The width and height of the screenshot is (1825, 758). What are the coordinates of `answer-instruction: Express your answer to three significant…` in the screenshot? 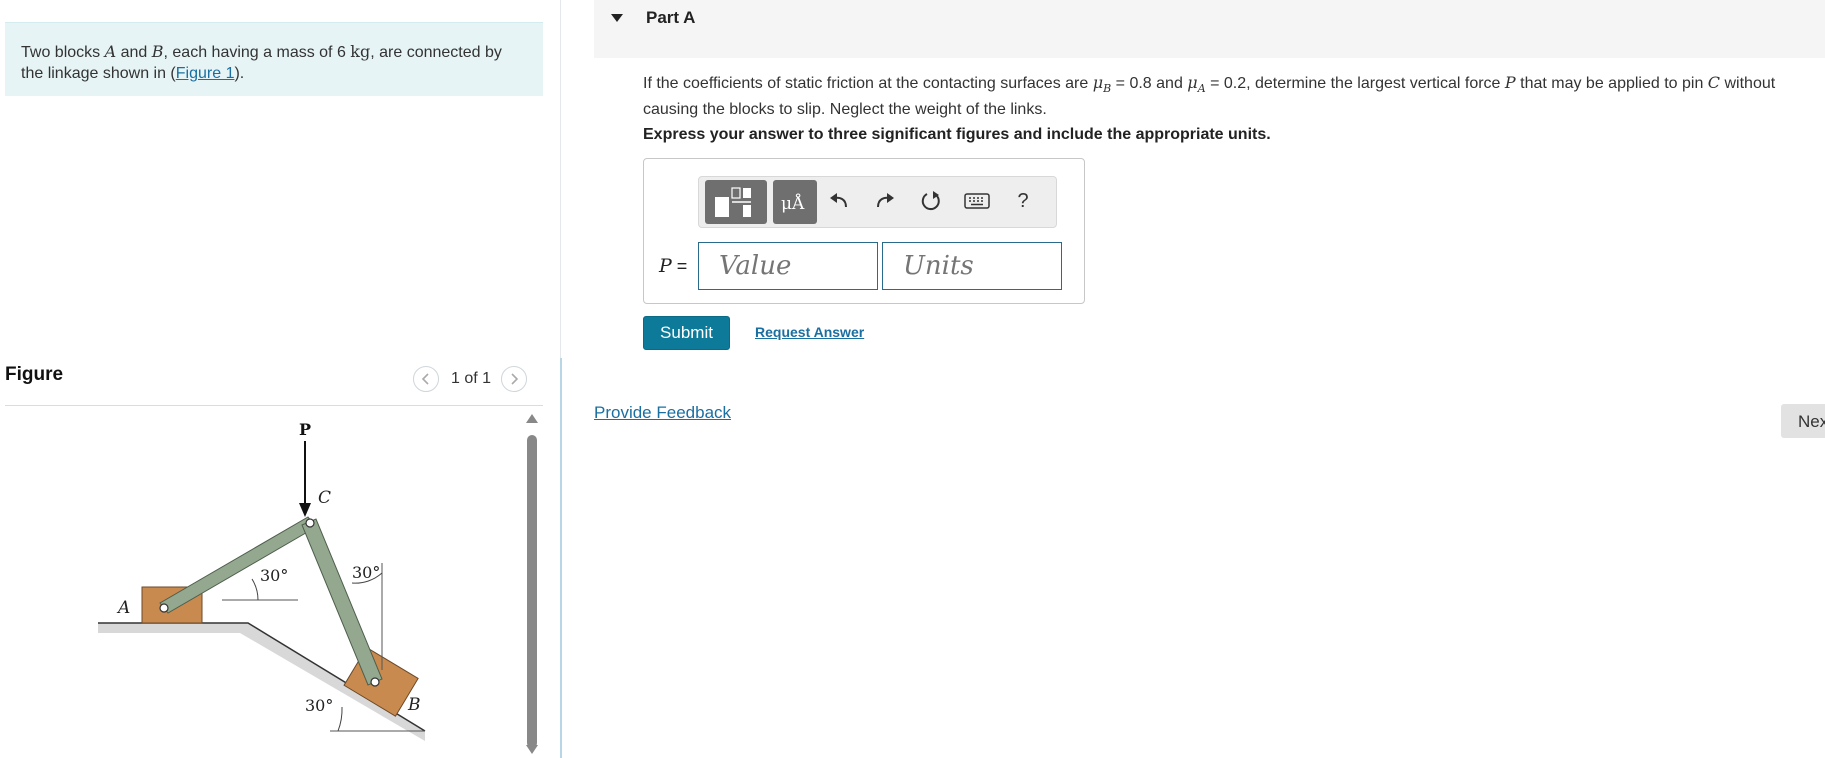 It's located at (957, 134).